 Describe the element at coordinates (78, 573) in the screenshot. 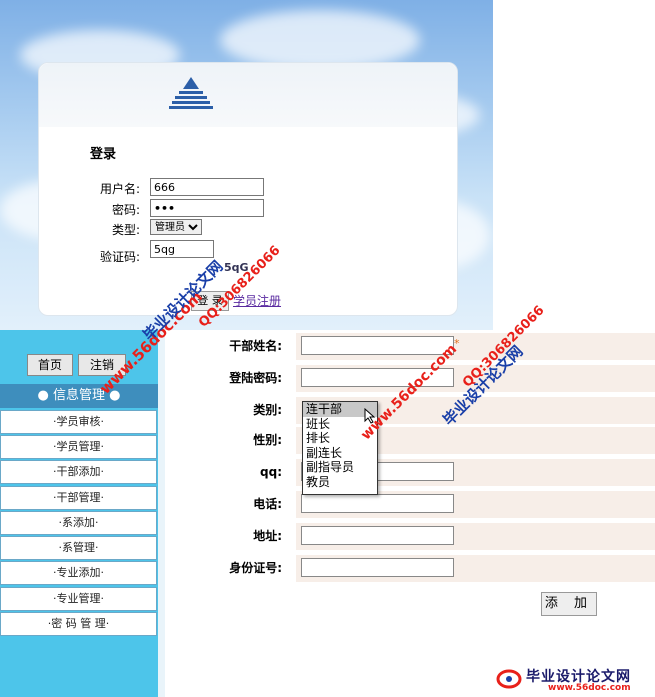

I see `menu-item-major-add: ·专业添加·` at that location.